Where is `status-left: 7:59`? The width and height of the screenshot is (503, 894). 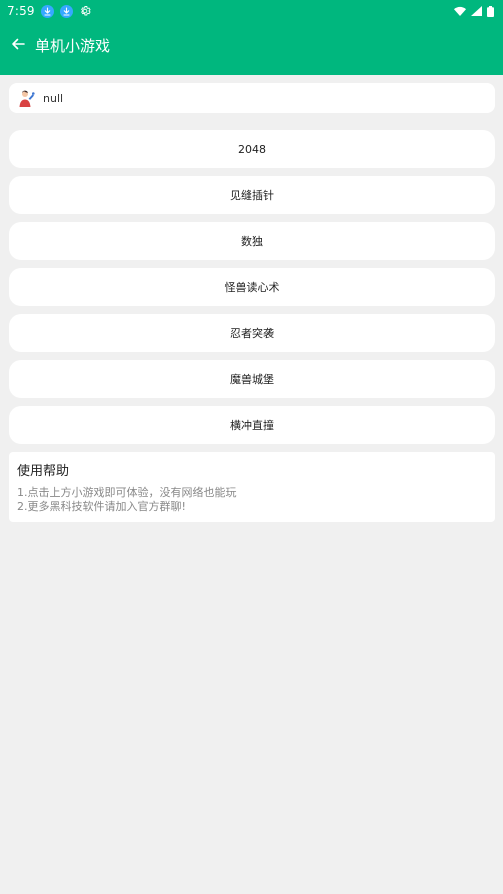 status-left: 7:59 is located at coordinates (49, 11).